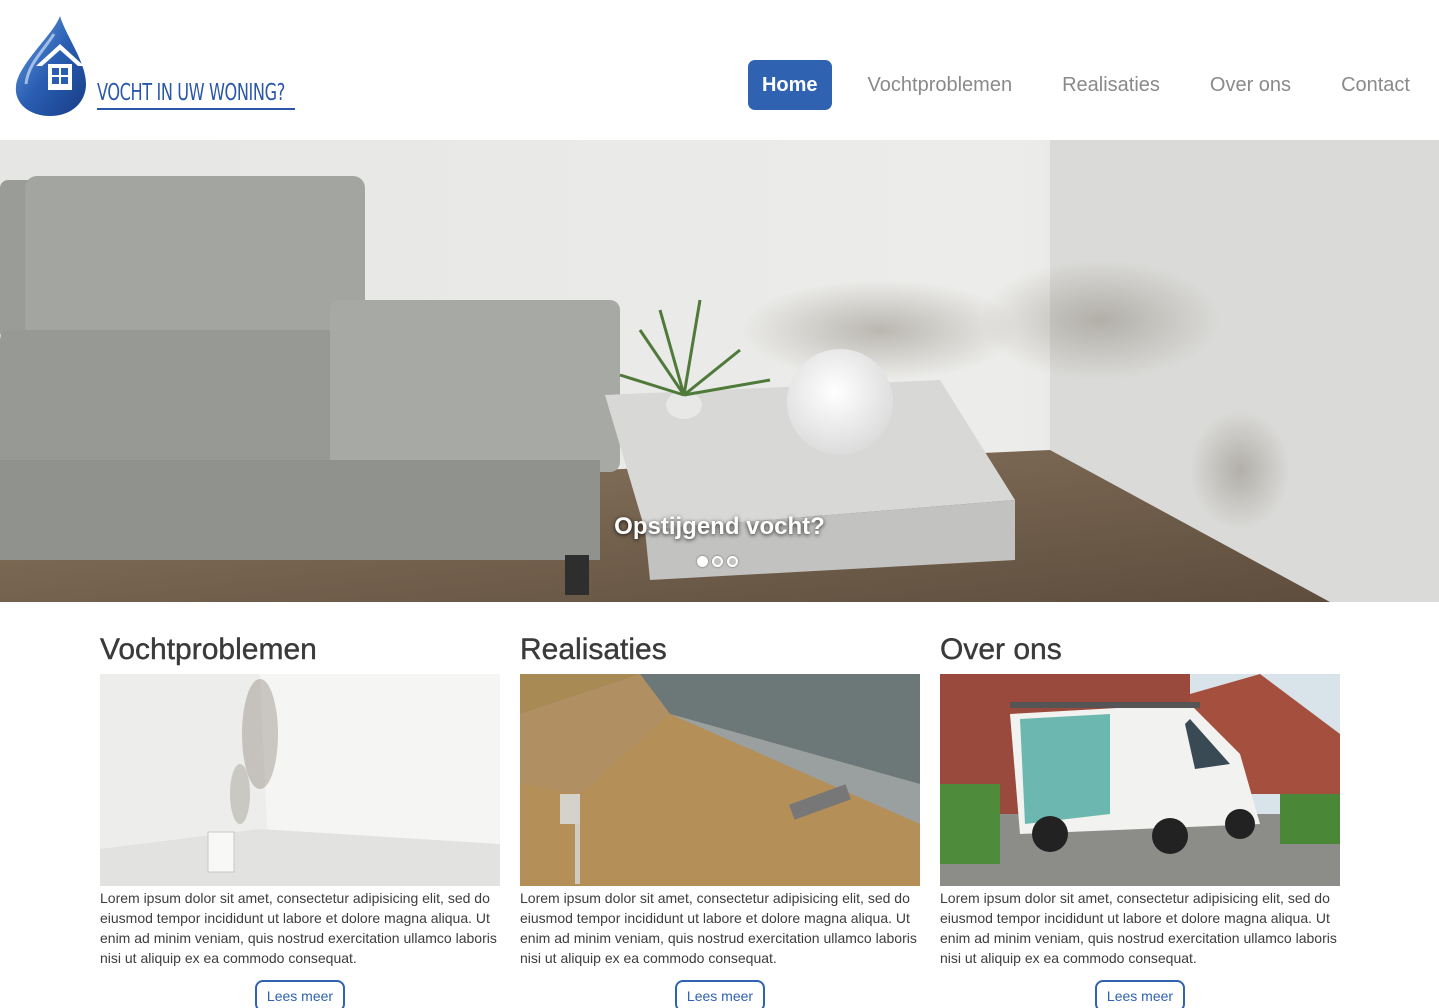 The image size is (1439, 1008). Describe the element at coordinates (1375, 85) in the screenshot. I see `nav-item-contact: Contact` at that location.